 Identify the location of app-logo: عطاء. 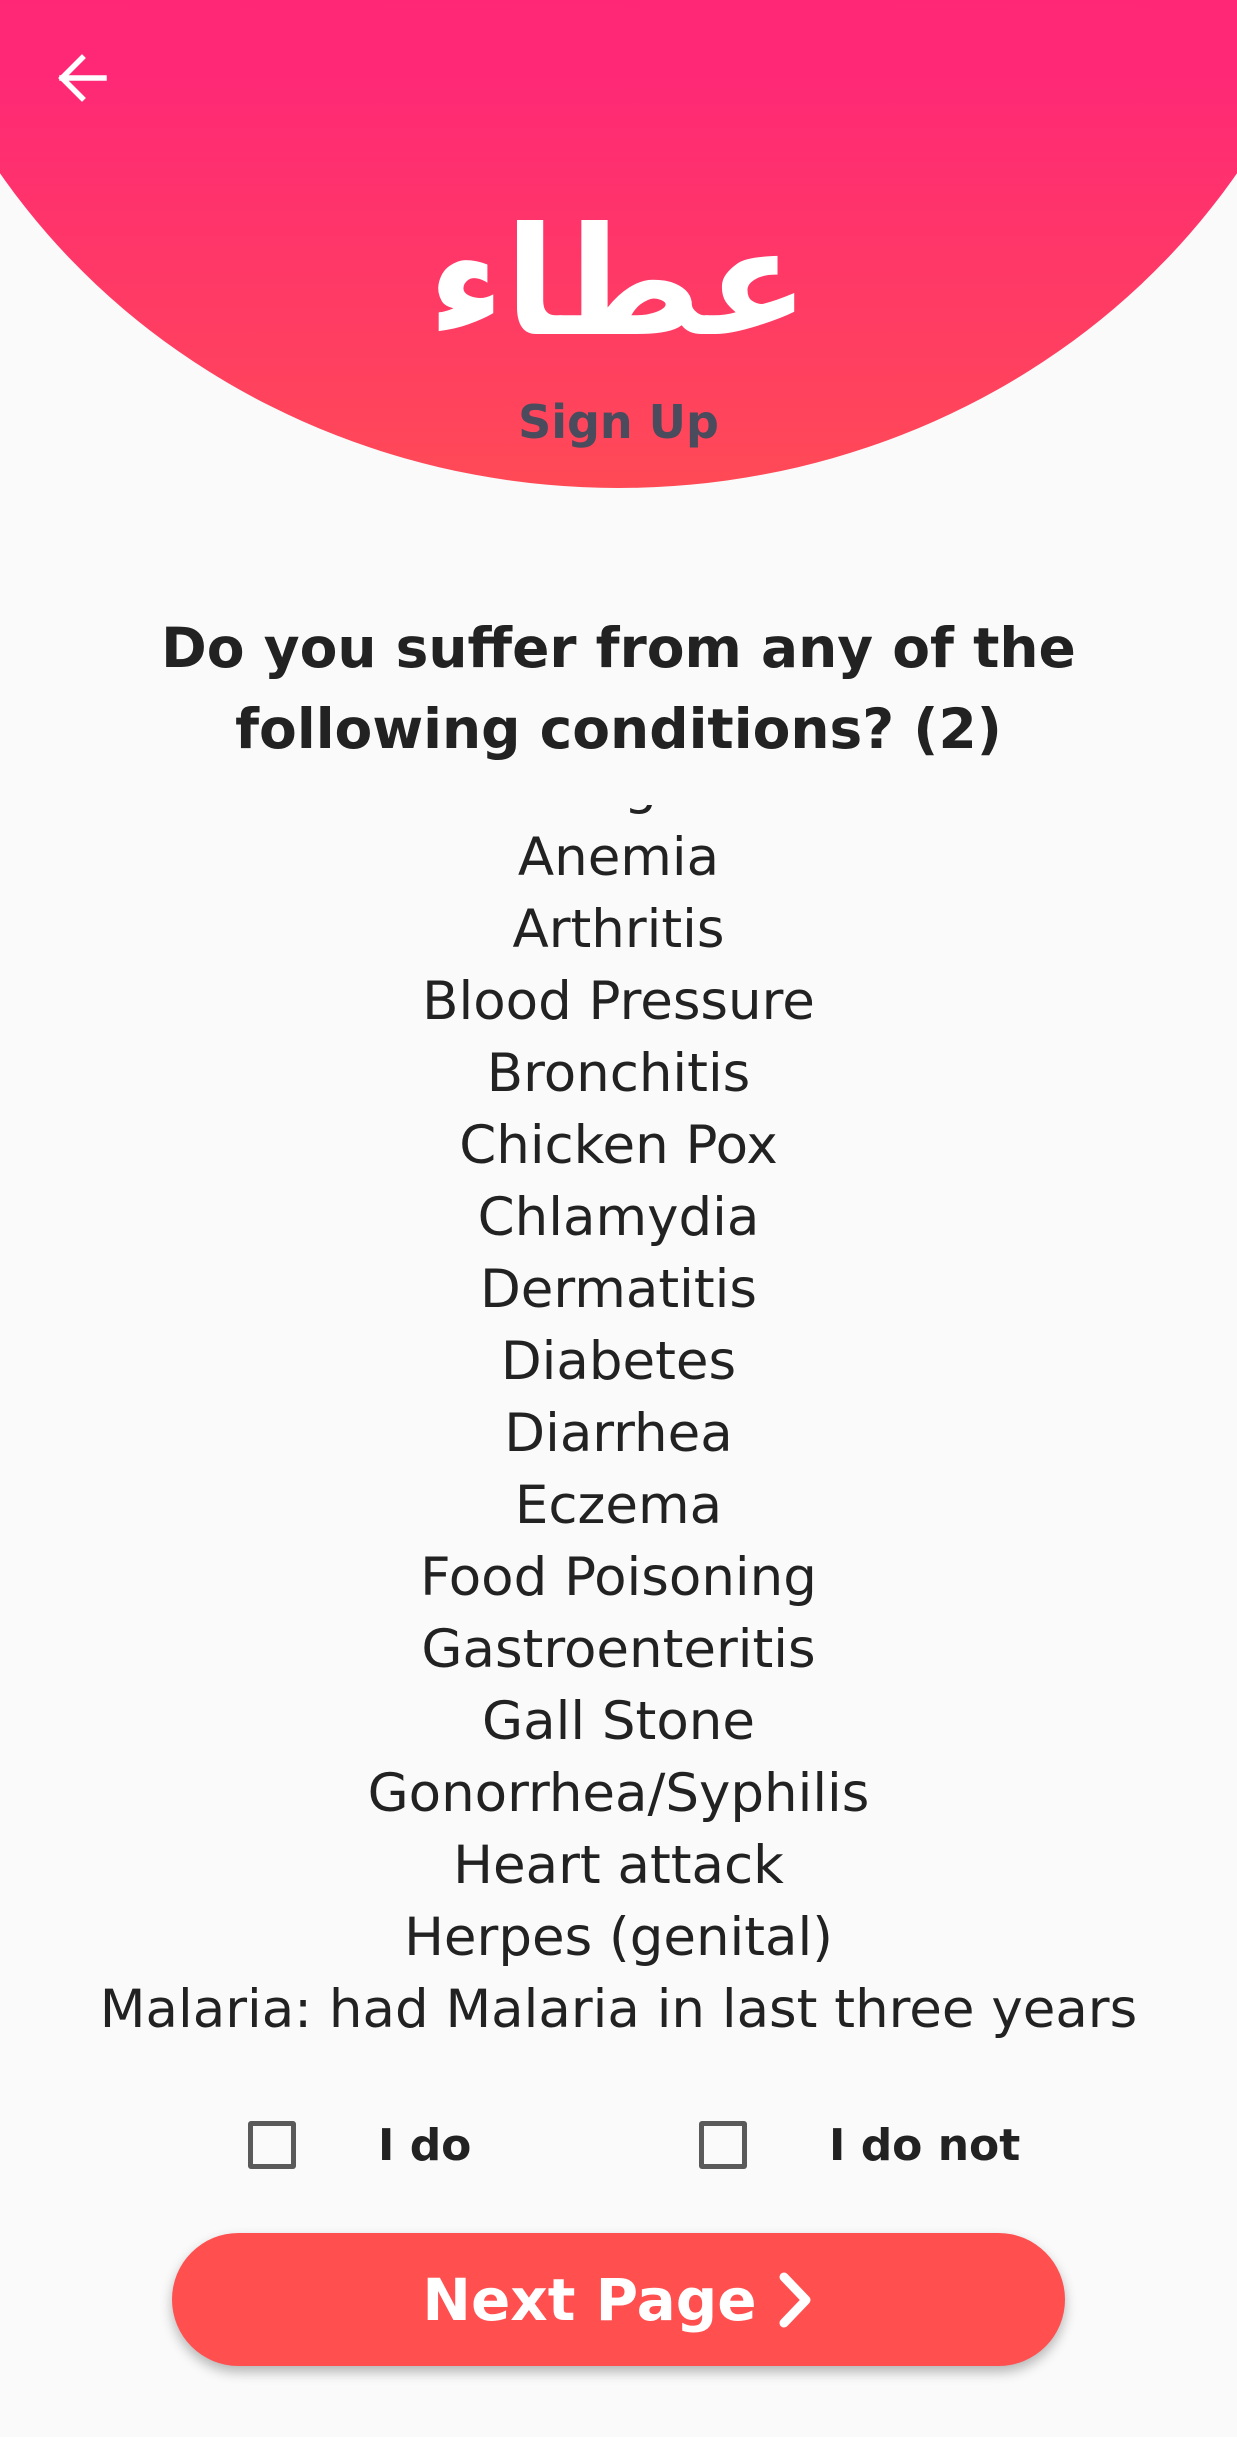
(618, 283).